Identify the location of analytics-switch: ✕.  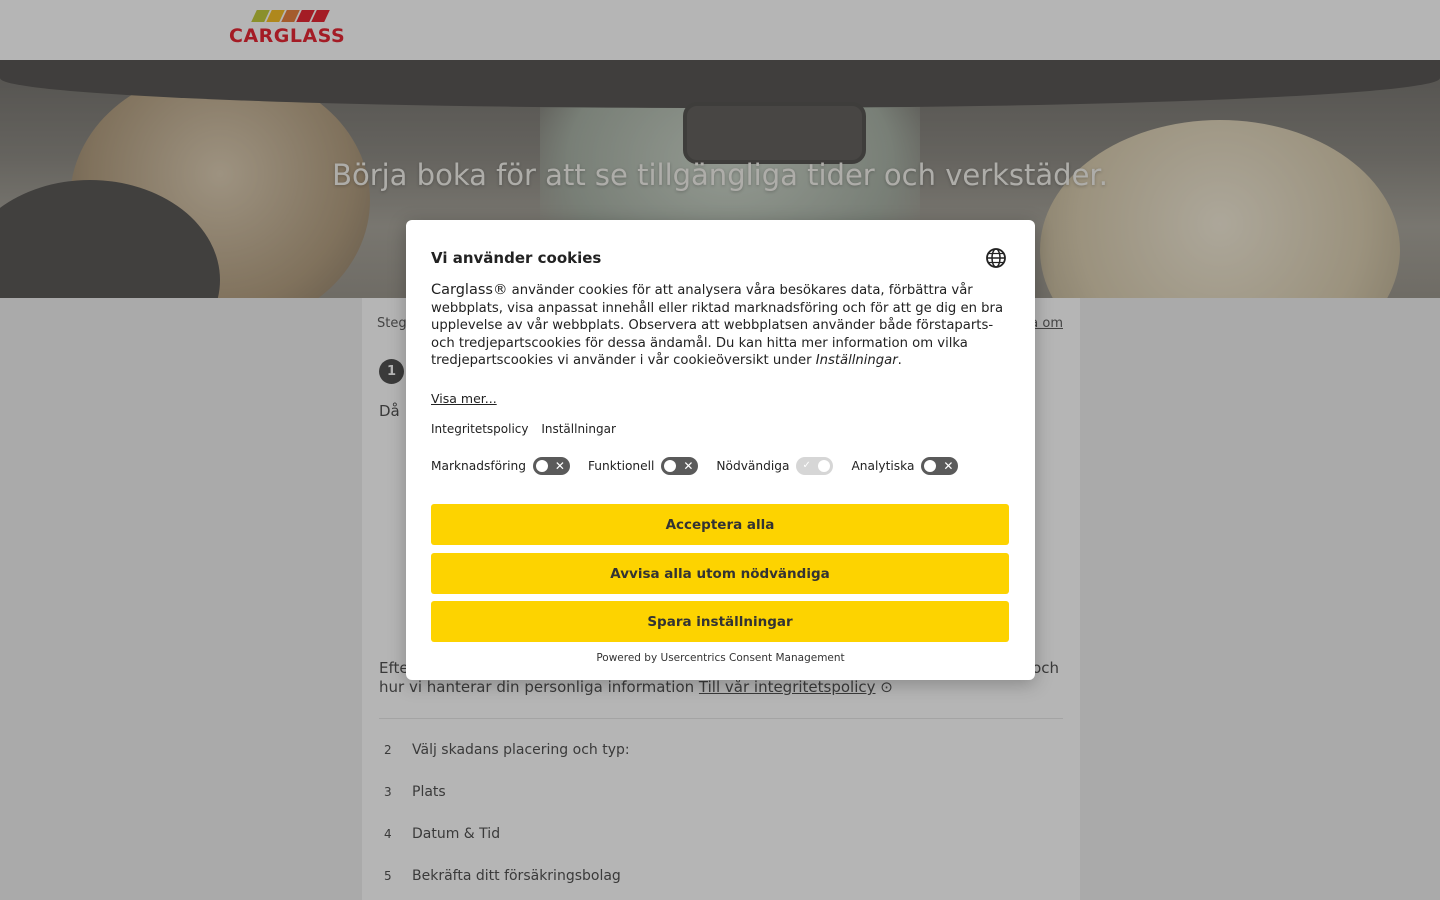
(940, 466).